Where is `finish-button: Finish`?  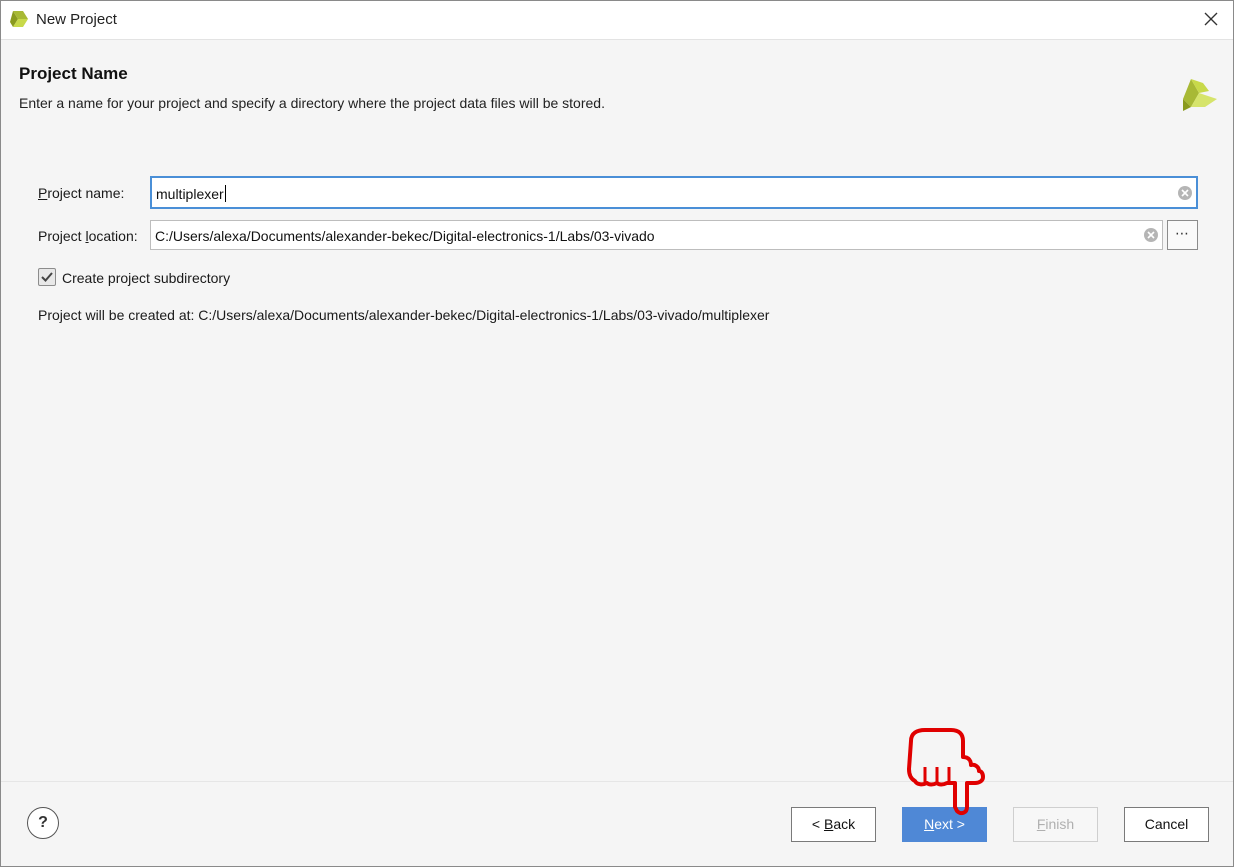 finish-button: Finish is located at coordinates (1055, 824).